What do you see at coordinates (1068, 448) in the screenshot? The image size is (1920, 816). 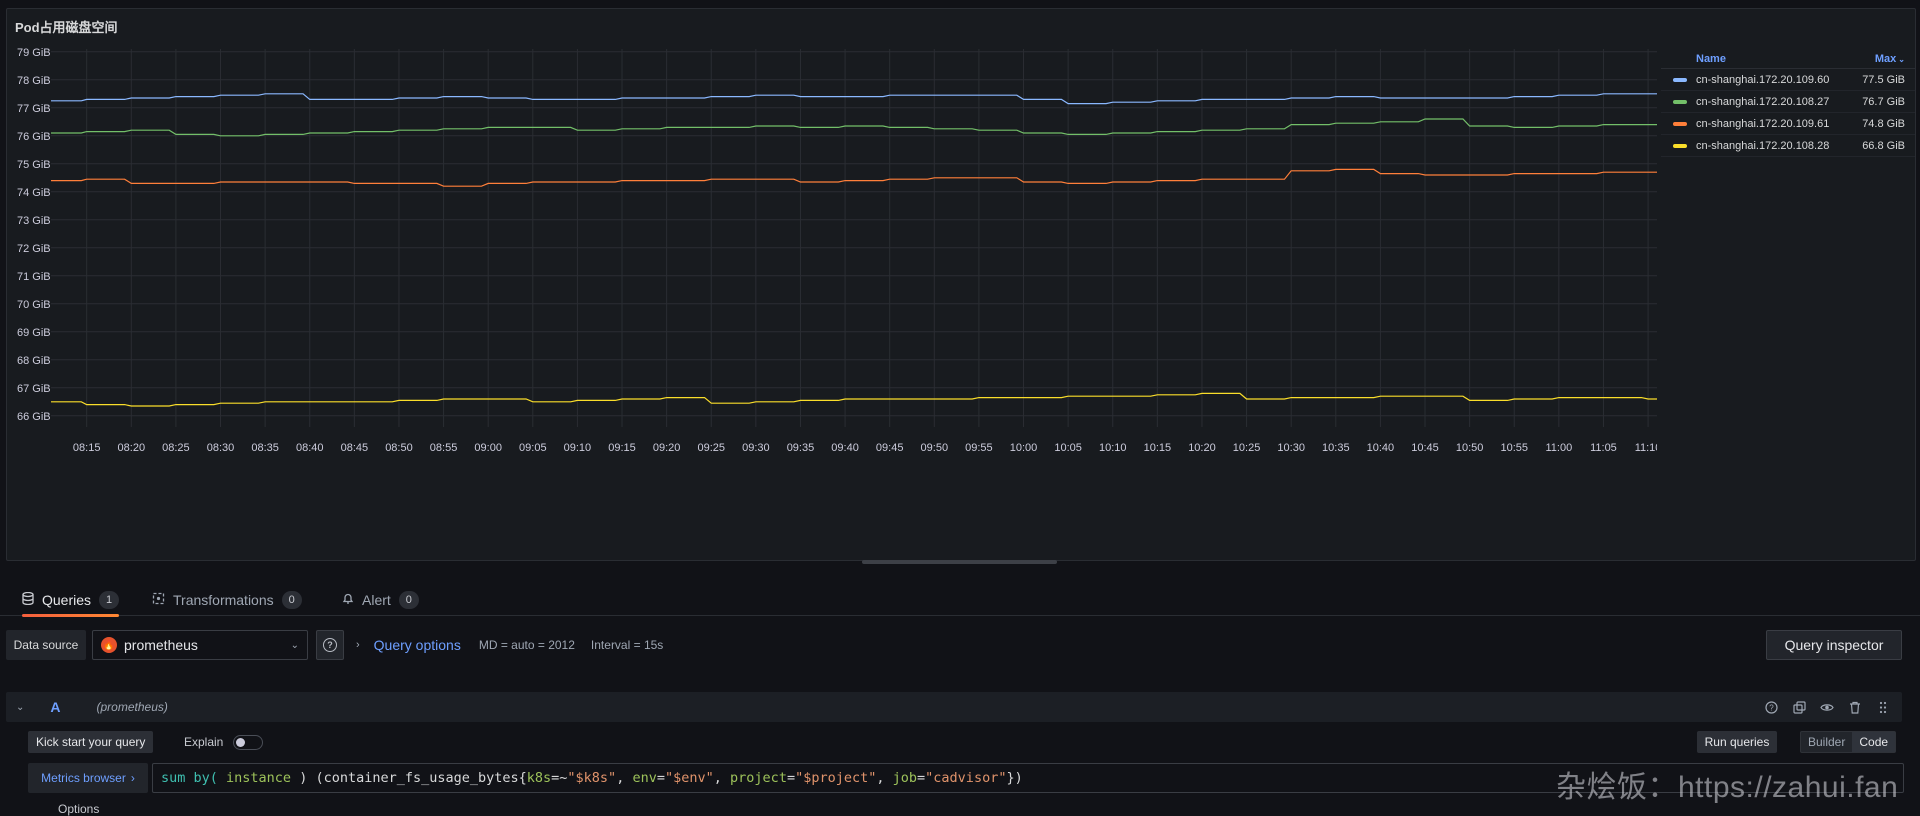 I see `x-tick-label: 10:05` at bounding box center [1068, 448].